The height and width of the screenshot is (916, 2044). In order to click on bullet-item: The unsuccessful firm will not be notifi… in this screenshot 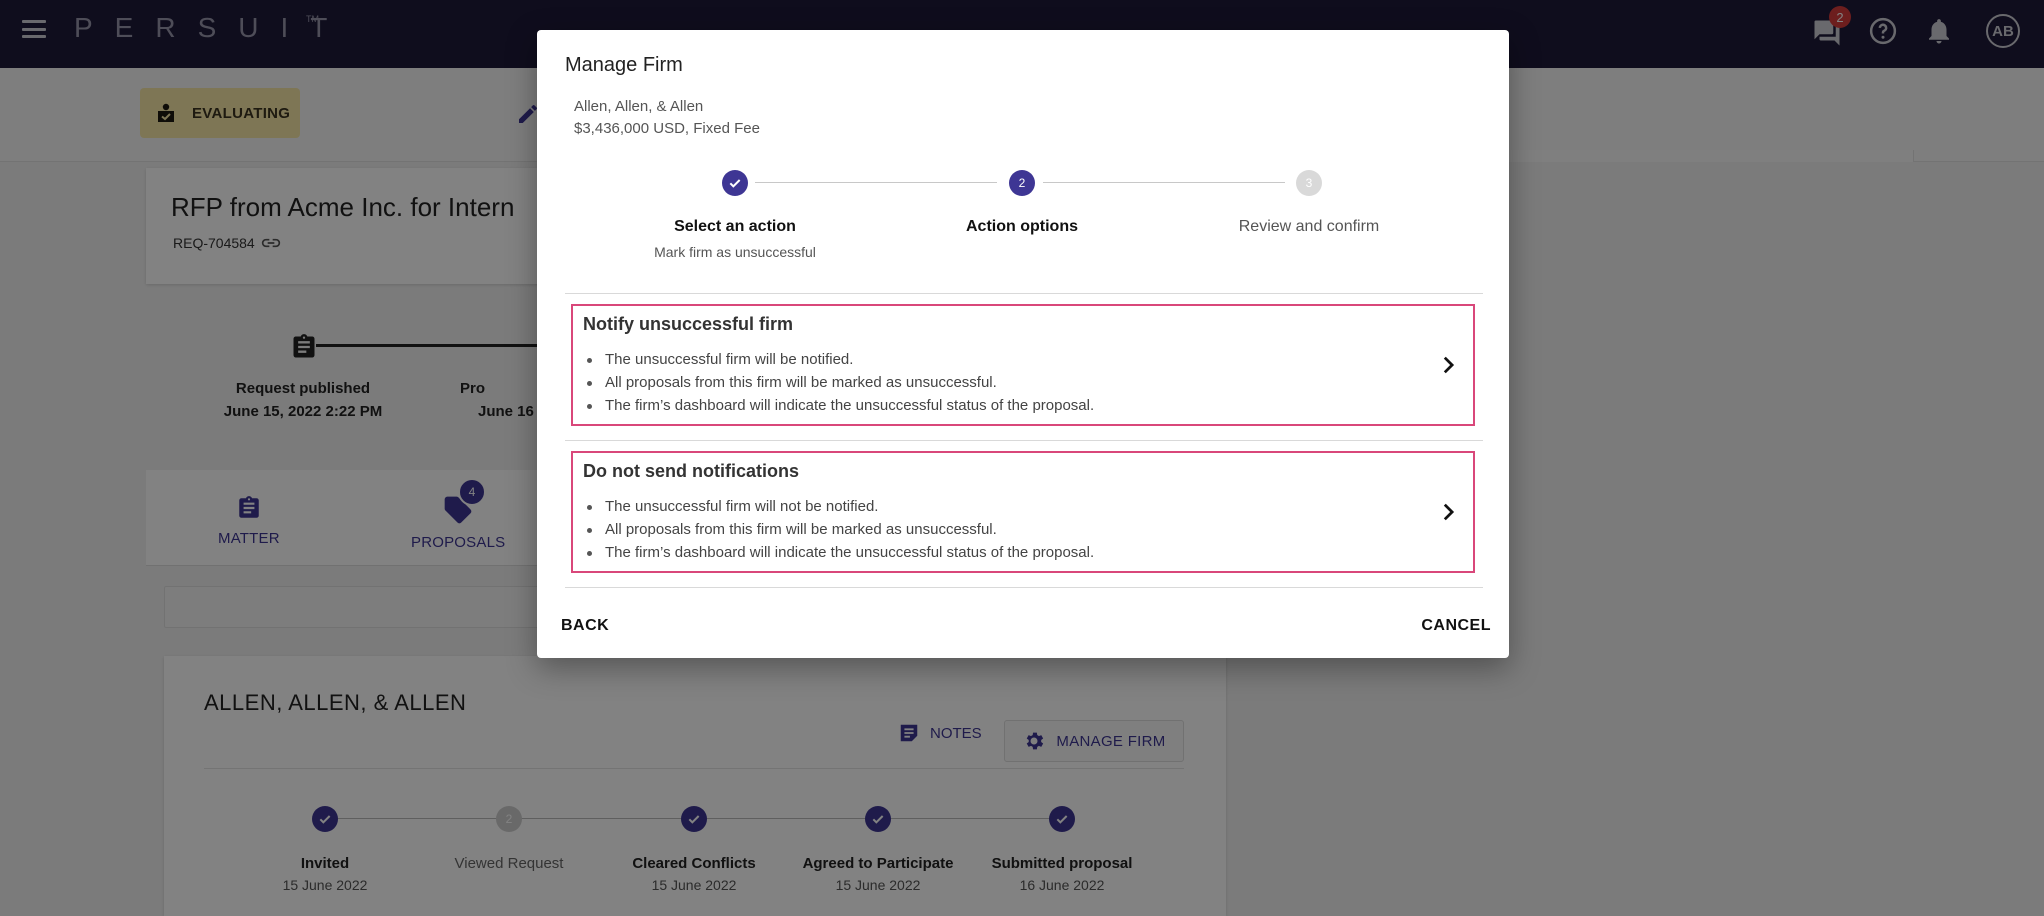, I will do `click(838, 506)`.